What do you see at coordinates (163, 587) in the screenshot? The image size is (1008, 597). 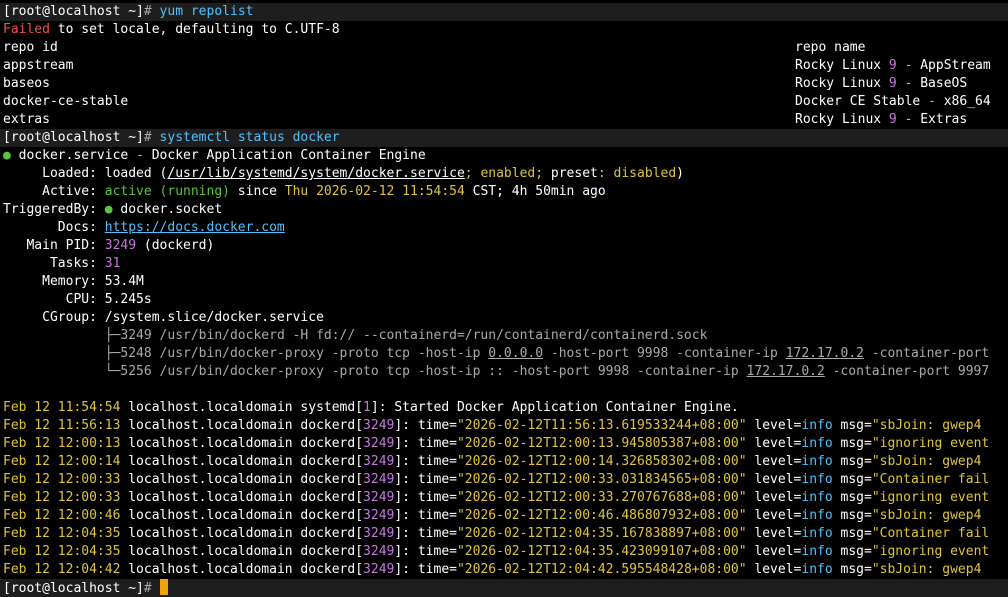 I see `cursor` at bounding box center [163, 587].